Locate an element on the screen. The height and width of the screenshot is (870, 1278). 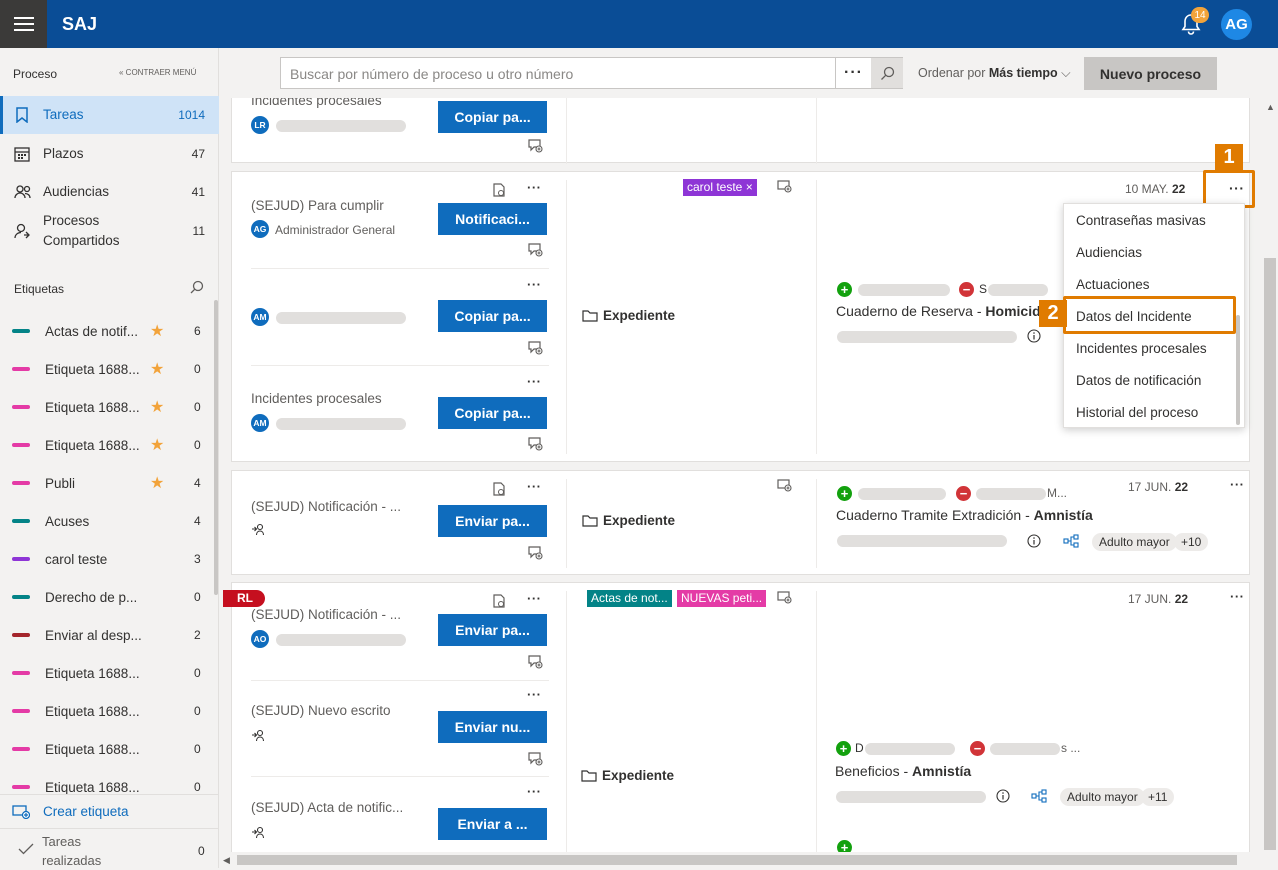
search-icon is located at coordinates (197, 287).